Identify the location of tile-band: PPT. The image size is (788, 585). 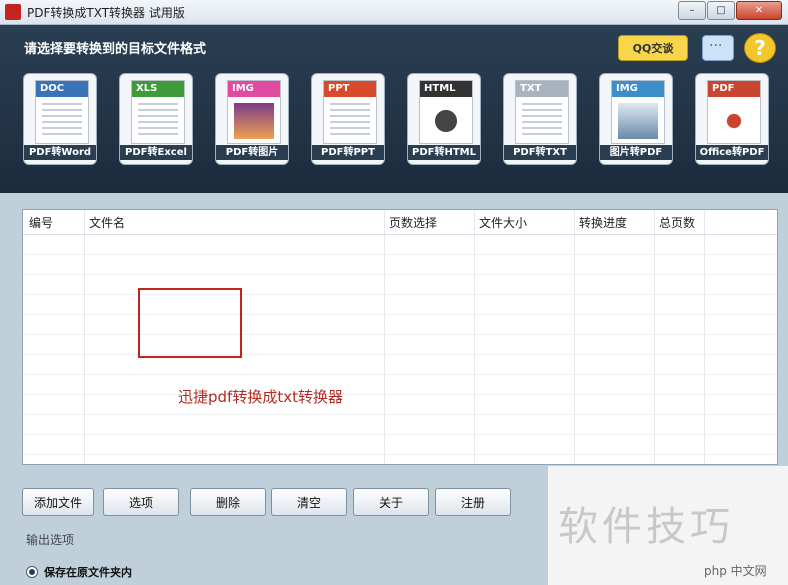
(350, 89).